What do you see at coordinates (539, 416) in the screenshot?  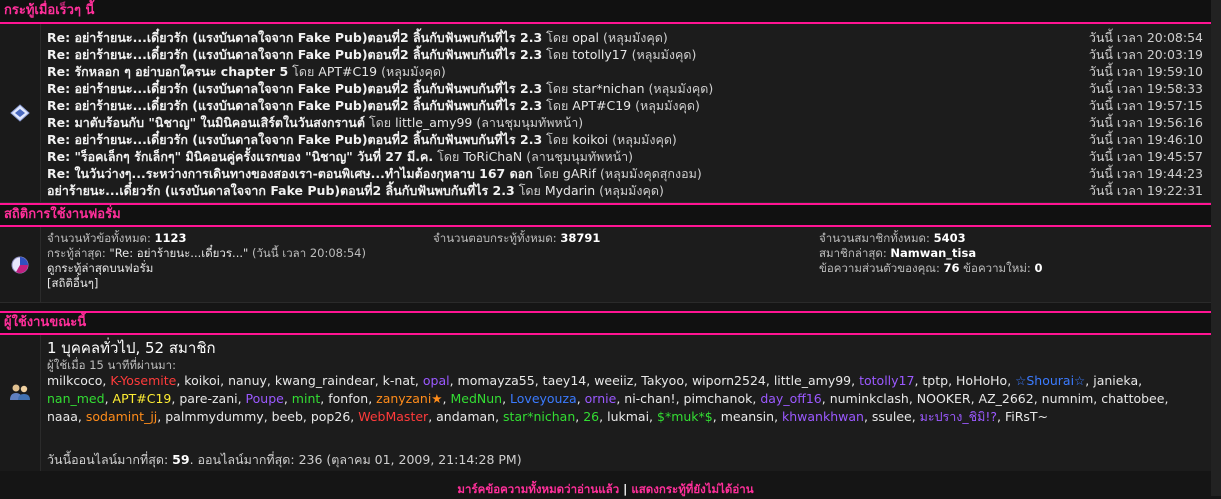 I see `online-user-link: star*nichan` at bounding box center [539, 416].